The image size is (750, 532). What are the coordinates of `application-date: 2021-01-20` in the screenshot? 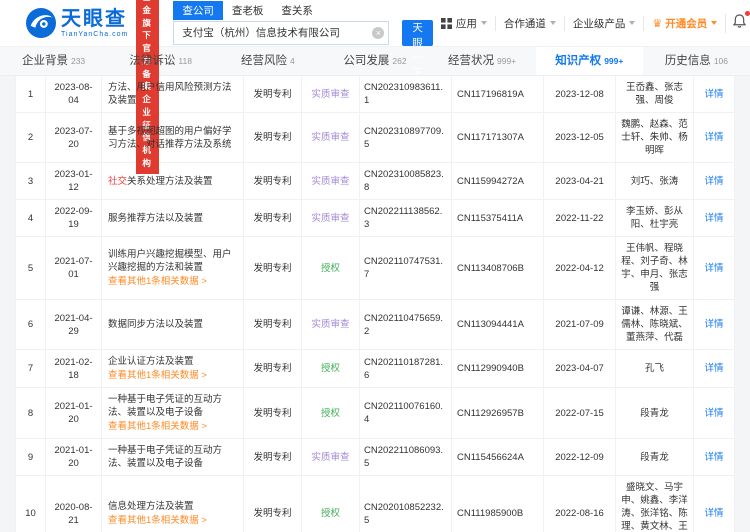 It's located at (74, 413).